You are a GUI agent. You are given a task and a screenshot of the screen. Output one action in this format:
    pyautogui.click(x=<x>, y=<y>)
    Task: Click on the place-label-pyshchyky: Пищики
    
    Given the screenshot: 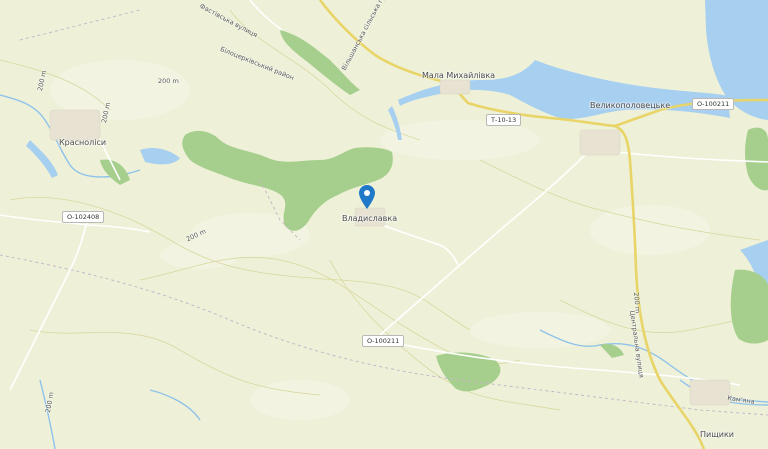 What is the action you would take?
    pyautogui.click(x=717, y=434)
    